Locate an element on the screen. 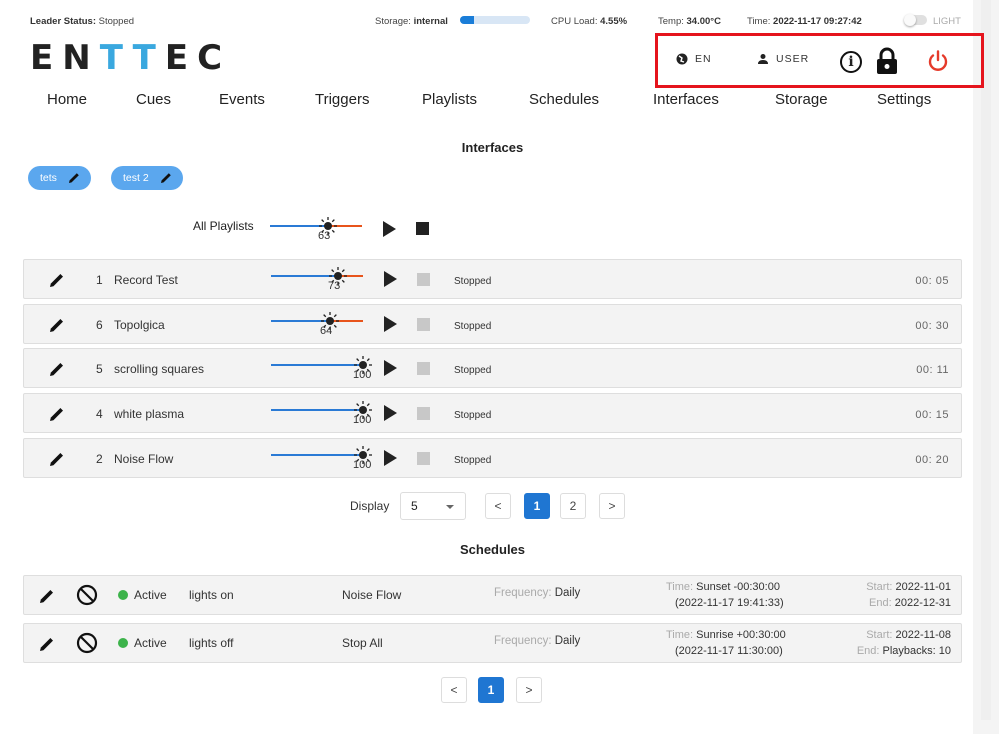 This screenshot has width=999, height=734. playlist-row: 5 scrolling squares 100 Stopped 00: 11 is located at coordinates (492, 368).